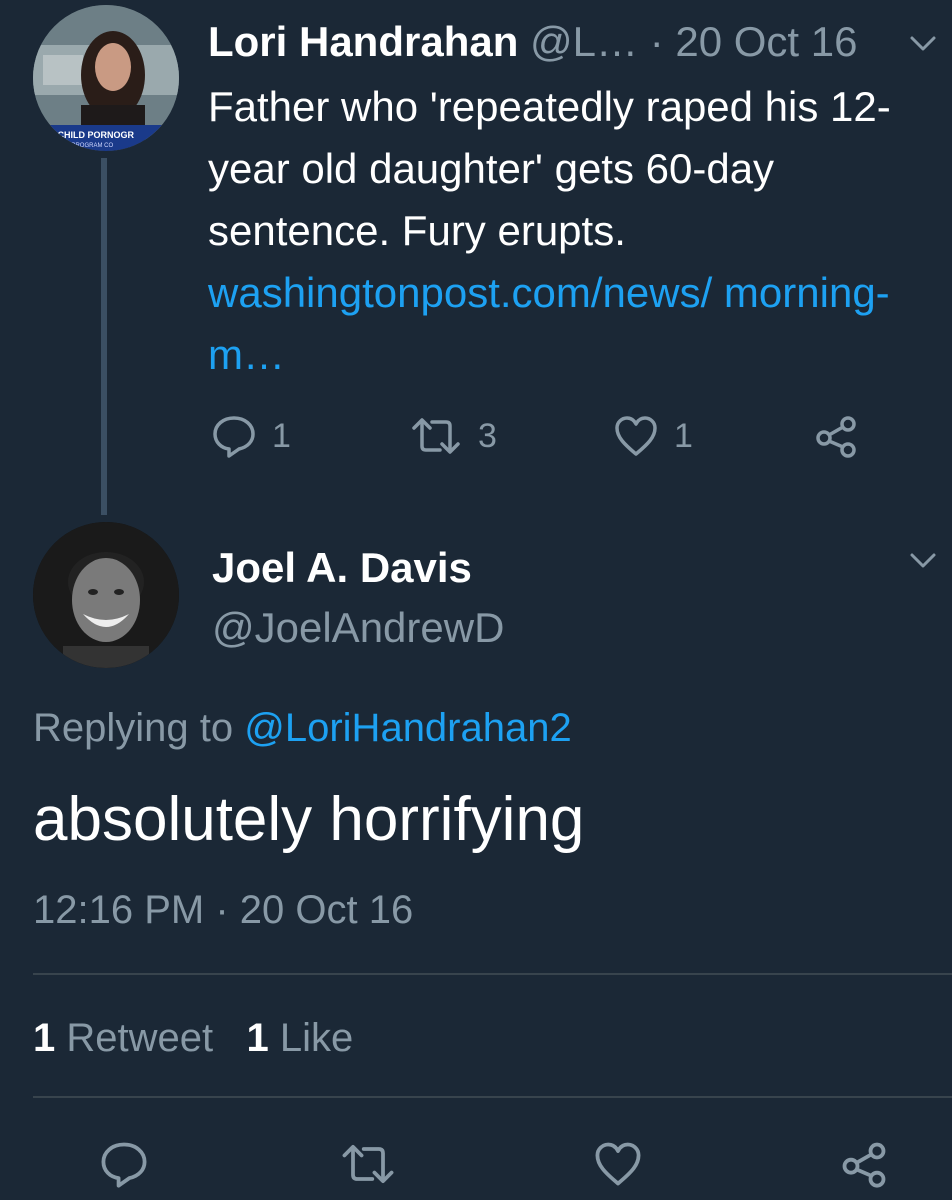 This screenshot has width=952, height=1200. I want to click on parent-retweet-button: 3, so click(452, 436).